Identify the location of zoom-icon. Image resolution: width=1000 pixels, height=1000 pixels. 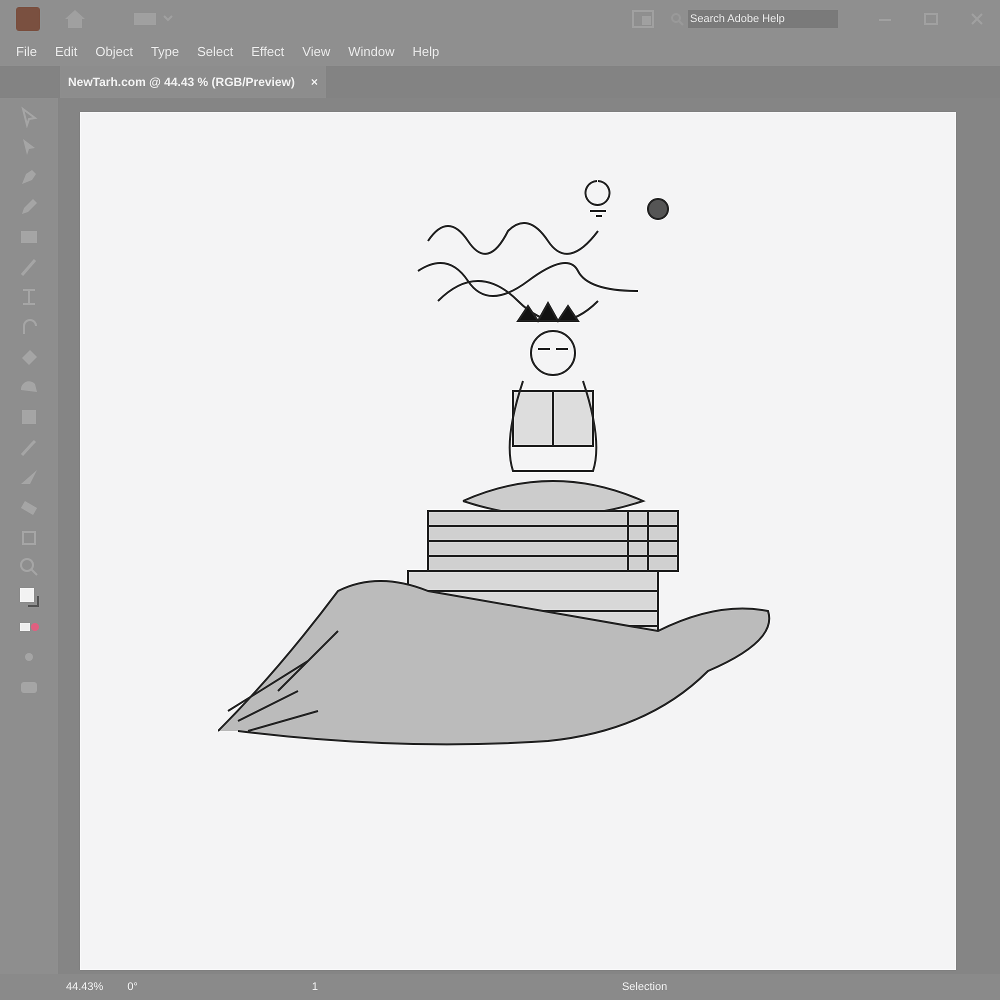
(29, 567).